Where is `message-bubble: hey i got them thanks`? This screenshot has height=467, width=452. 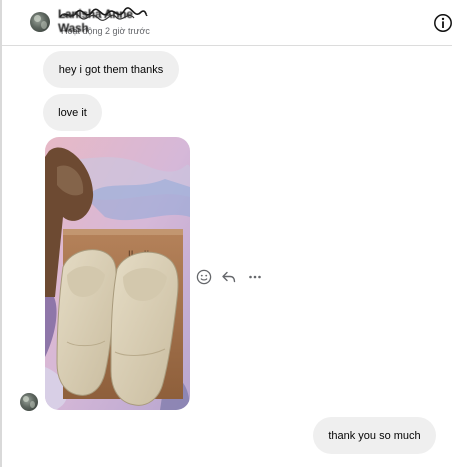 message-bubble: hey i got them thanks is located at coordinates (111, 69).